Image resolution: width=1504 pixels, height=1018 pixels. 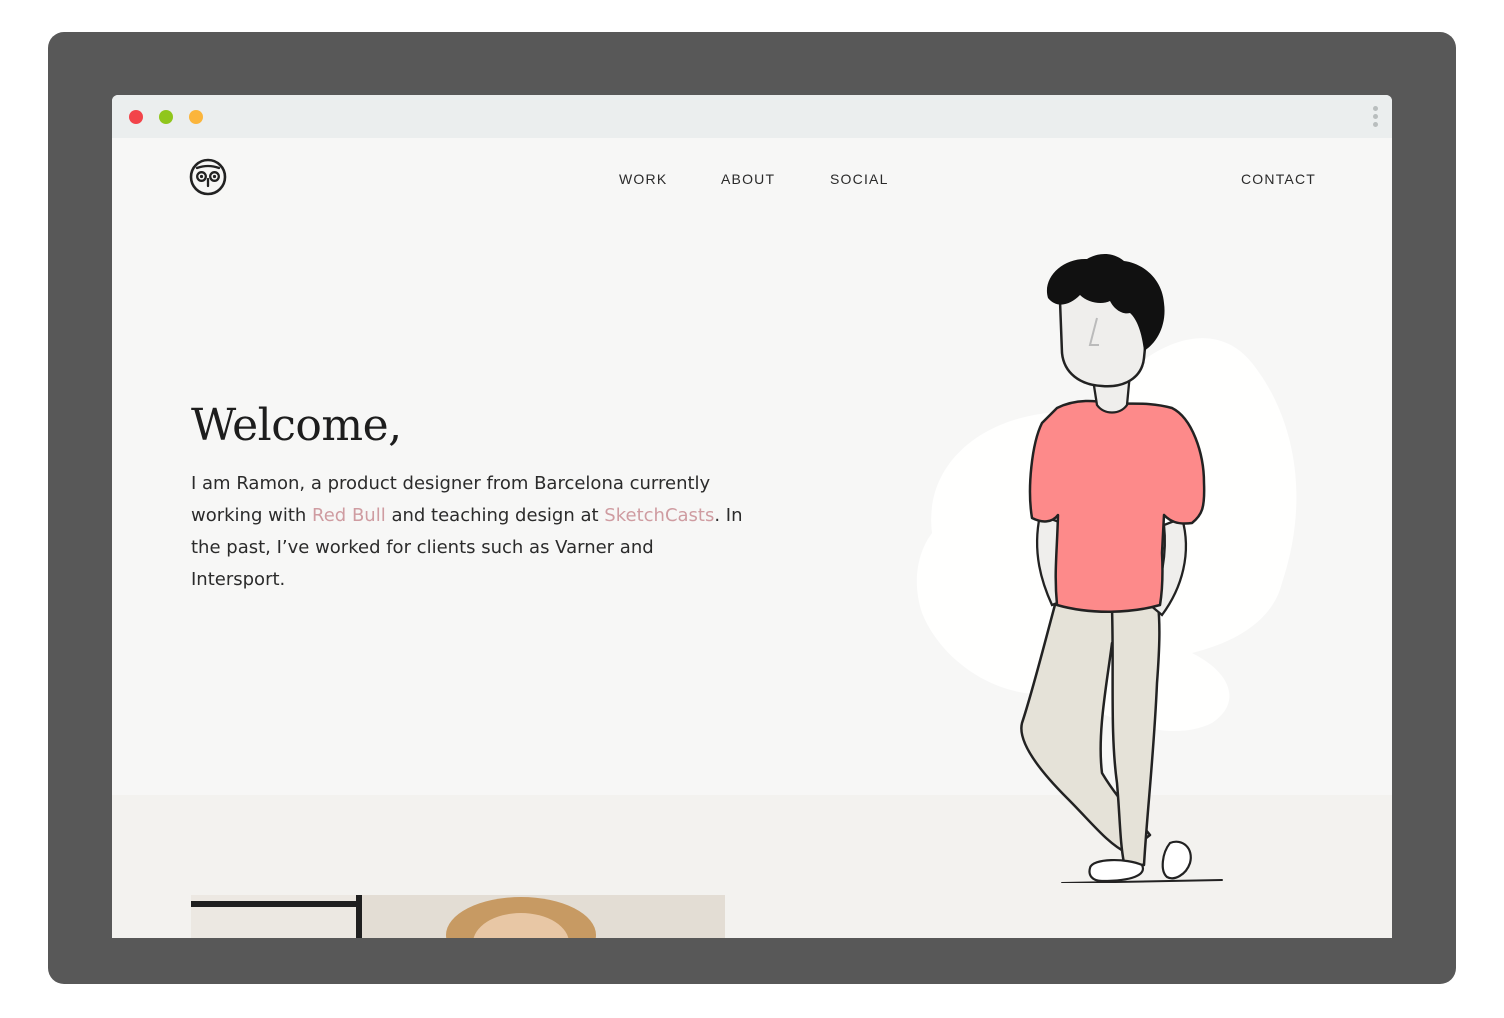 I want to click on nav-link-social: SOCIAL, so click(x=859, y=179).